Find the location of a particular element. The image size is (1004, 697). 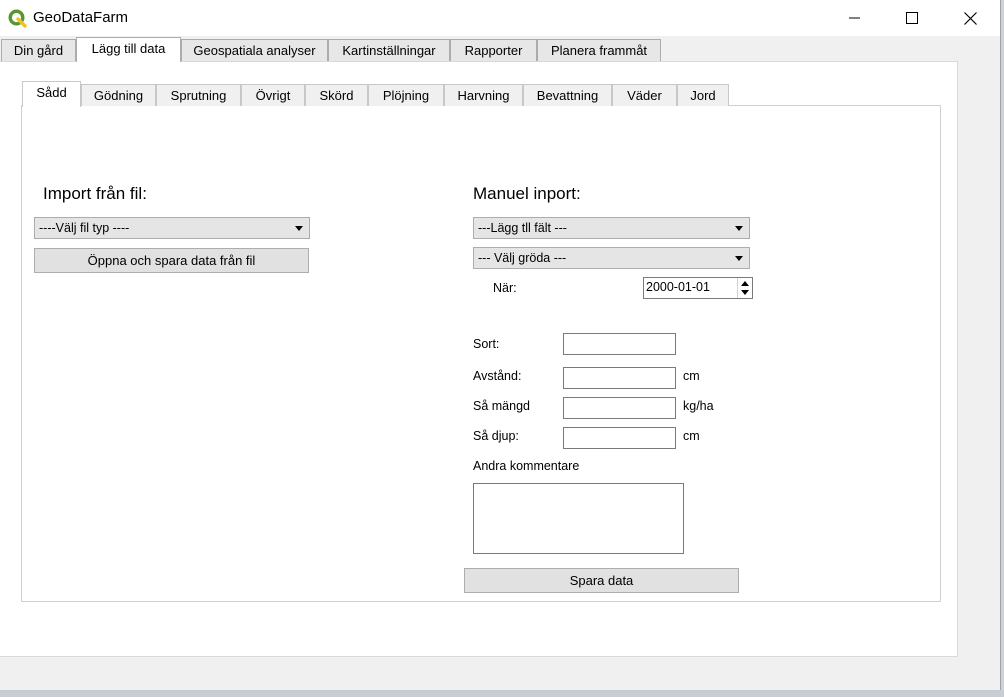

tab-kartinstallningar: Kartinställningar is located at coordinates (389, 50).